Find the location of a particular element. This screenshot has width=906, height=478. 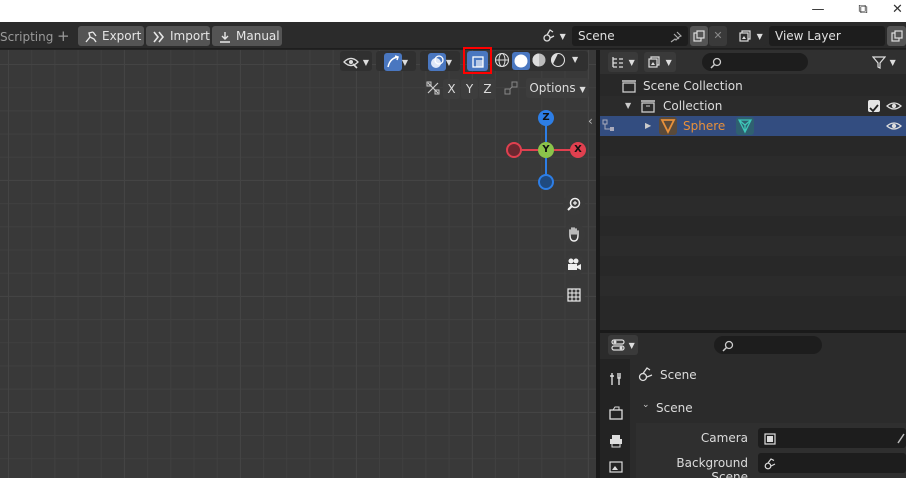

gizmo-icon is located at coordinates (392, 61).